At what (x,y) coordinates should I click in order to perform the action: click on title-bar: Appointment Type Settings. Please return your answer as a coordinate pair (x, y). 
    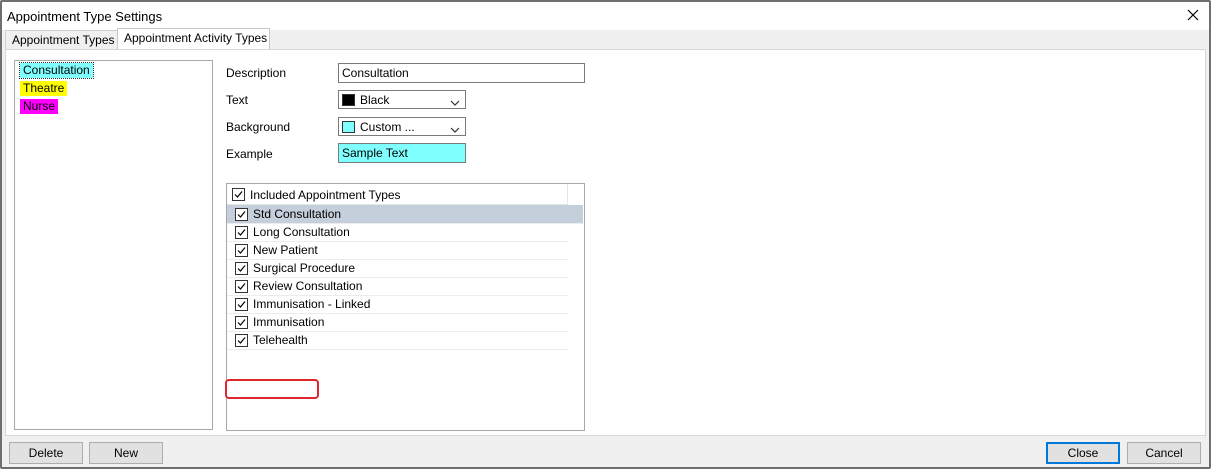
    Looking at the image, I should click on (605, 16).